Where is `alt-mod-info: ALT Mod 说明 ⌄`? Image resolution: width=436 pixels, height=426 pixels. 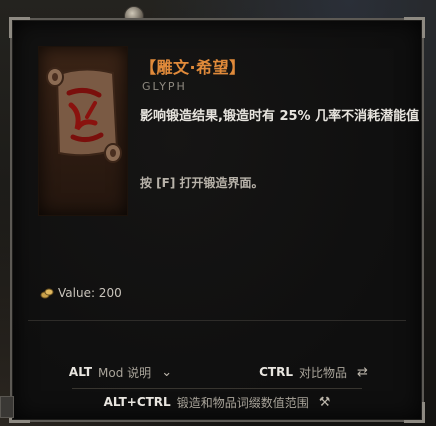
alt-mod-info: ALT Mod 说明 ⌄ is located at coordinates (120, 372).